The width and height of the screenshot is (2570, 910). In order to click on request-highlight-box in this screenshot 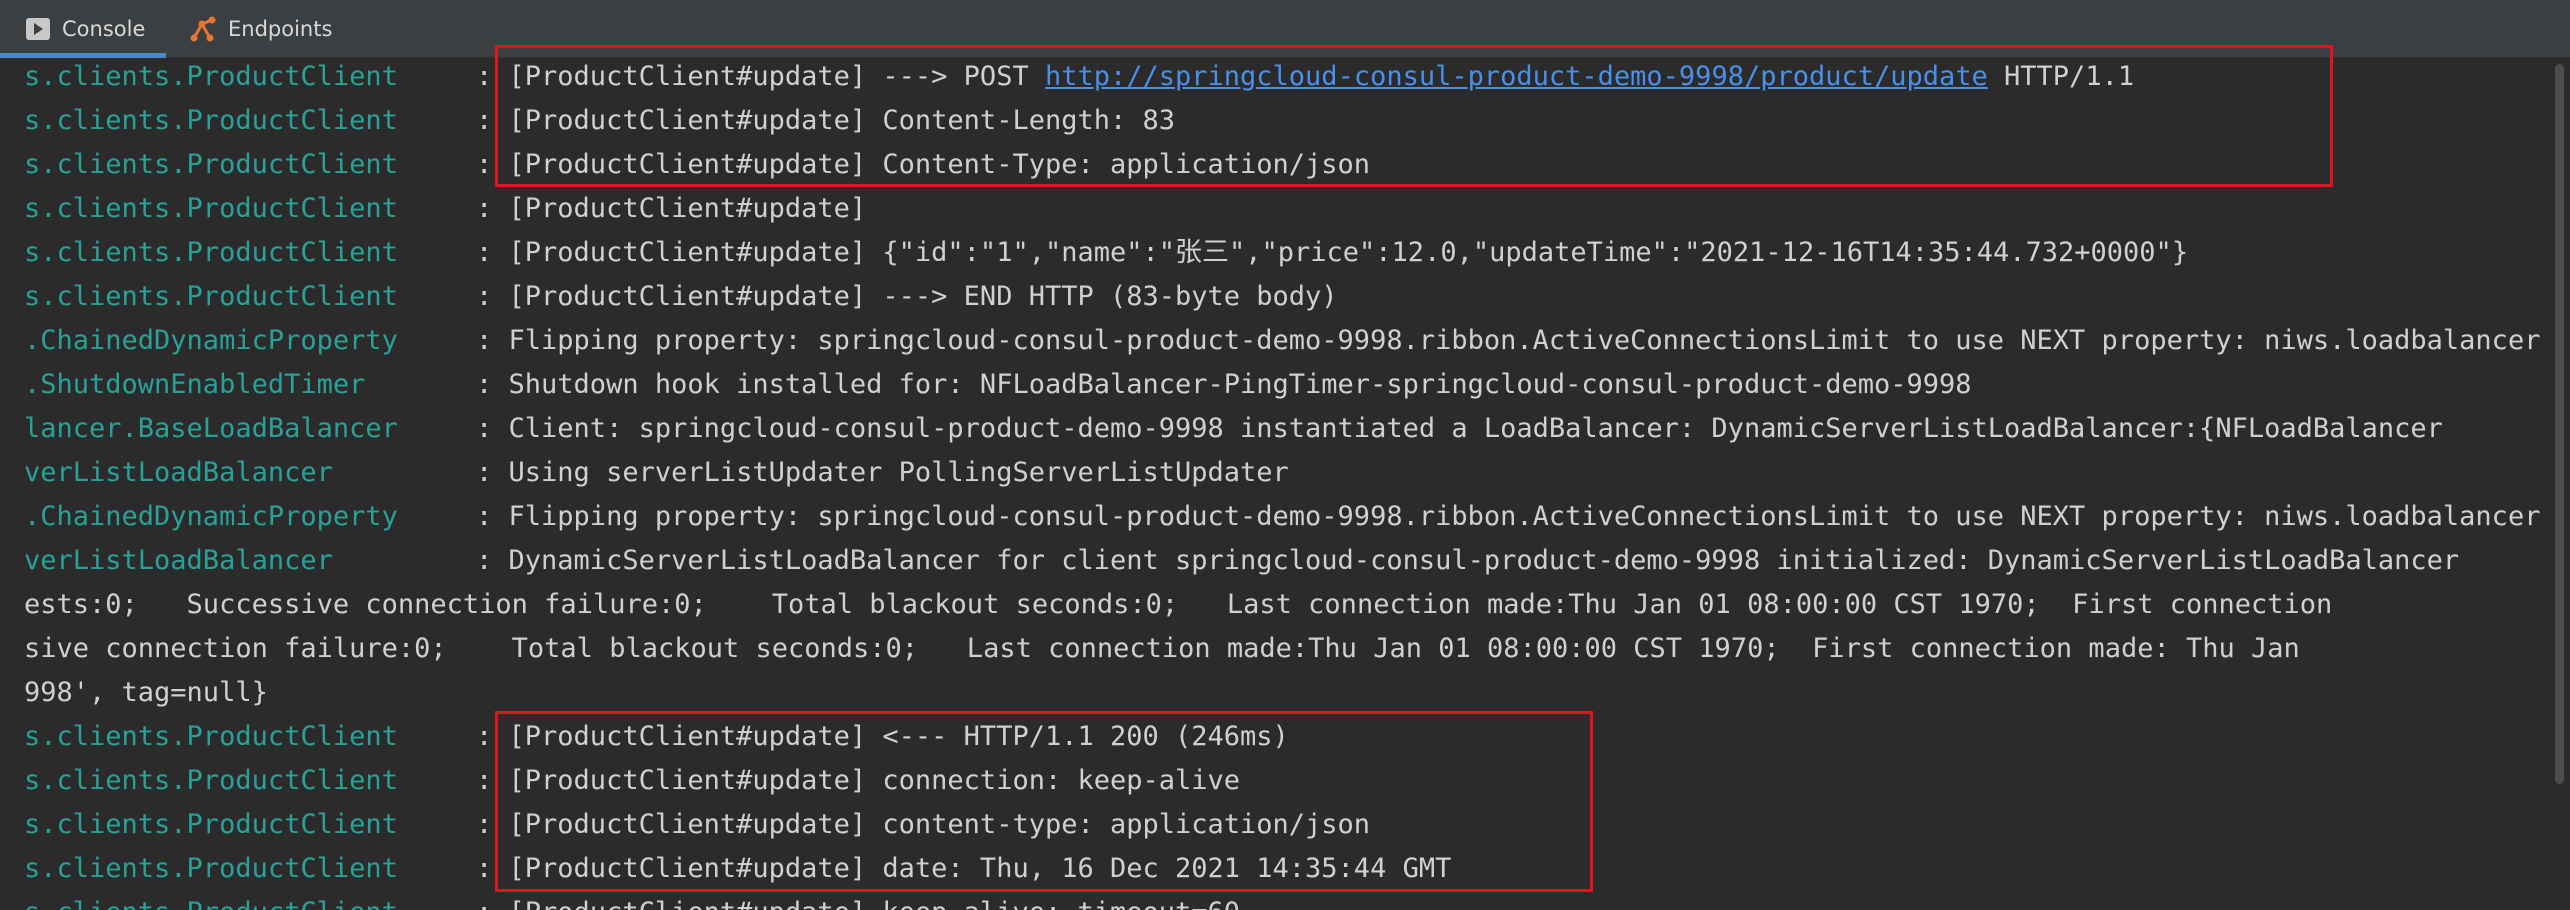, I will do `click(1414, 116)`.